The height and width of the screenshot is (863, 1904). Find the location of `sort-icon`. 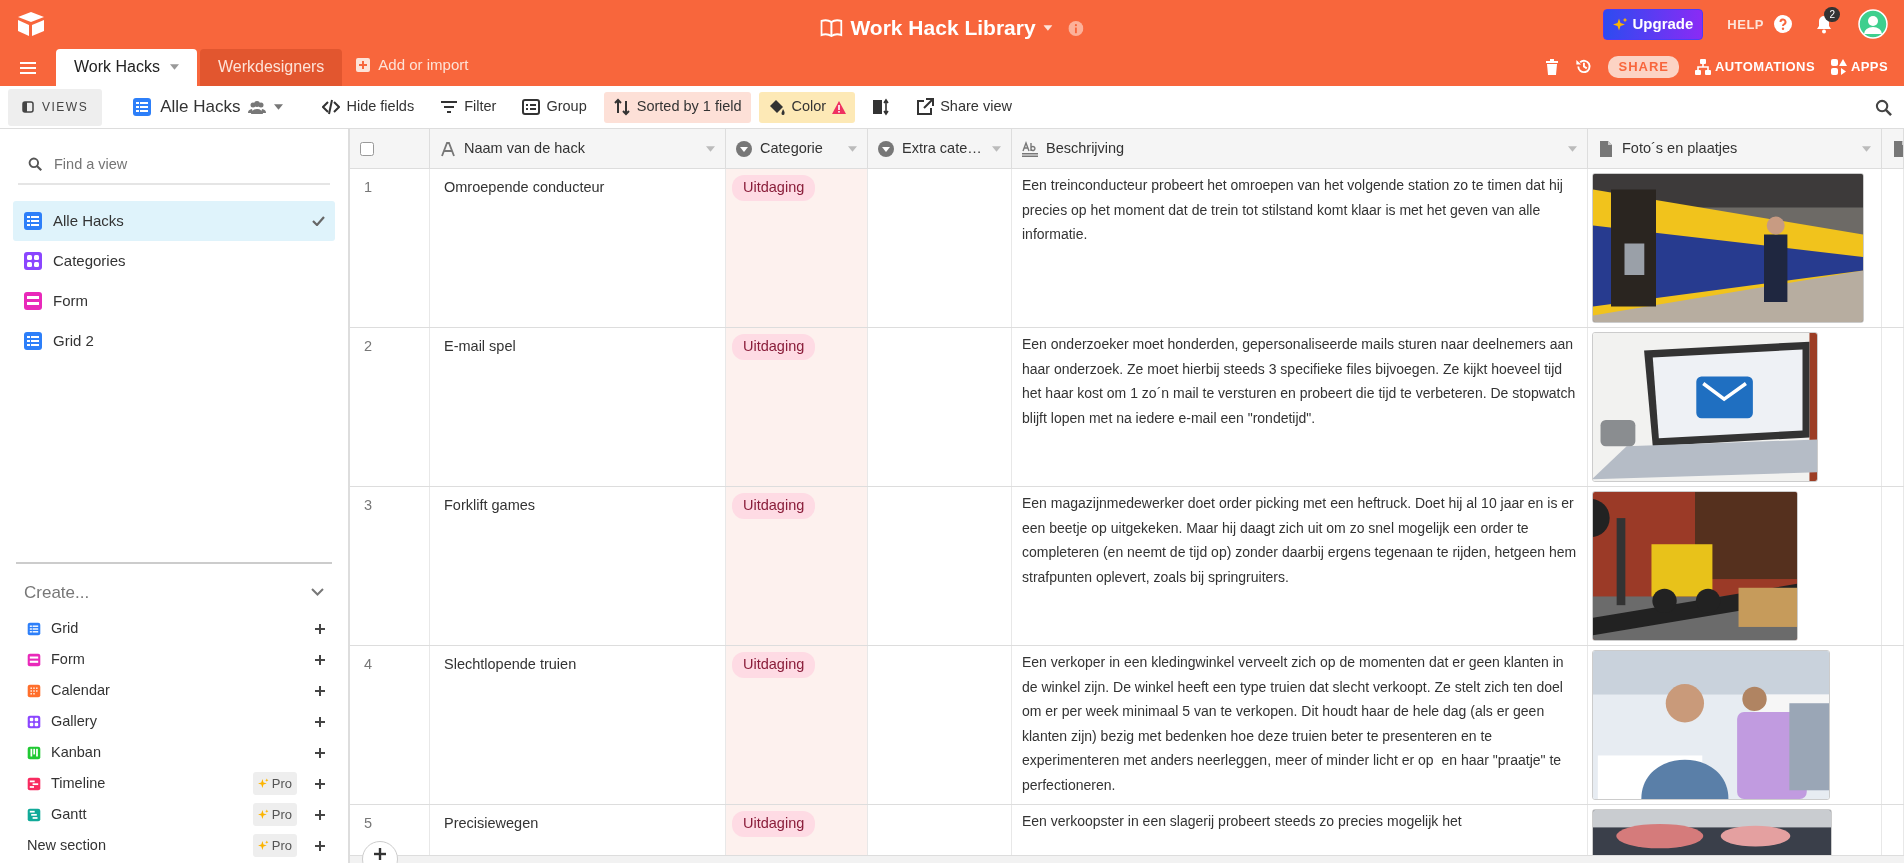

sort-icon is located at coordinates (621, 107).